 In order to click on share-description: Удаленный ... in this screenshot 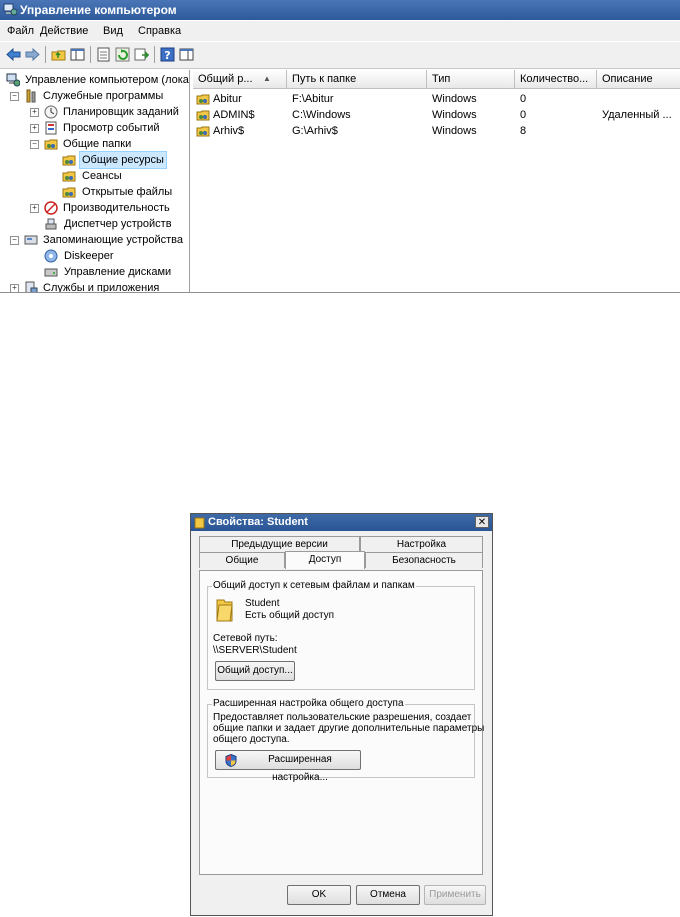, I will do `click(637, 115)`.